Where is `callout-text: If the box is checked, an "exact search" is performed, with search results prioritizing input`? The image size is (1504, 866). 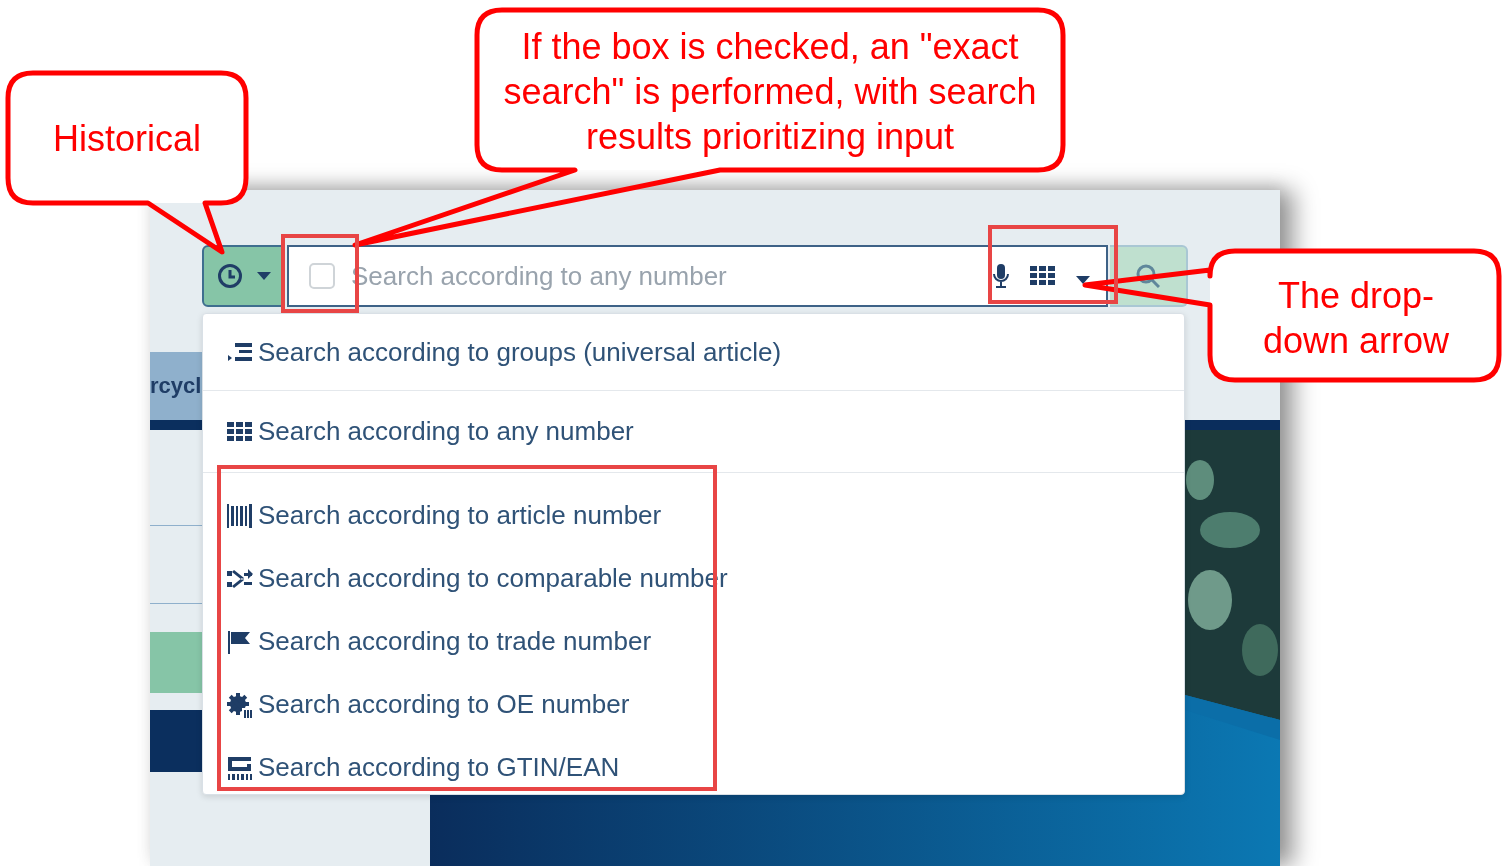
callout-text: If the box is checked, an "exact search" is performed, with search results prioritizing input is located at coordinates (770, 92).